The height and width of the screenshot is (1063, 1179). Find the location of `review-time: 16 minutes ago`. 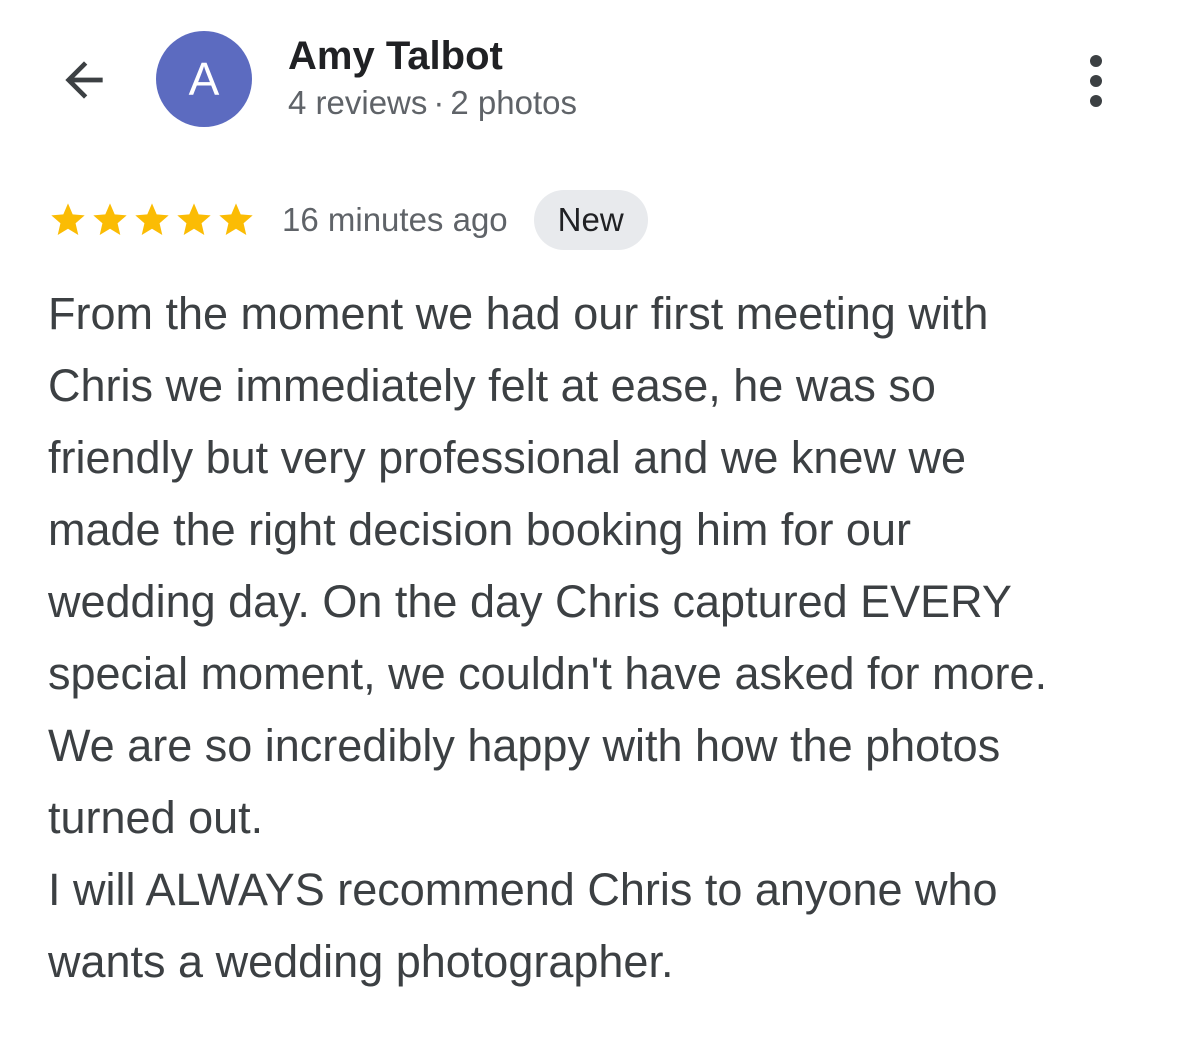

review-time: 16 minutes ago is located at coordinates (395, 219).